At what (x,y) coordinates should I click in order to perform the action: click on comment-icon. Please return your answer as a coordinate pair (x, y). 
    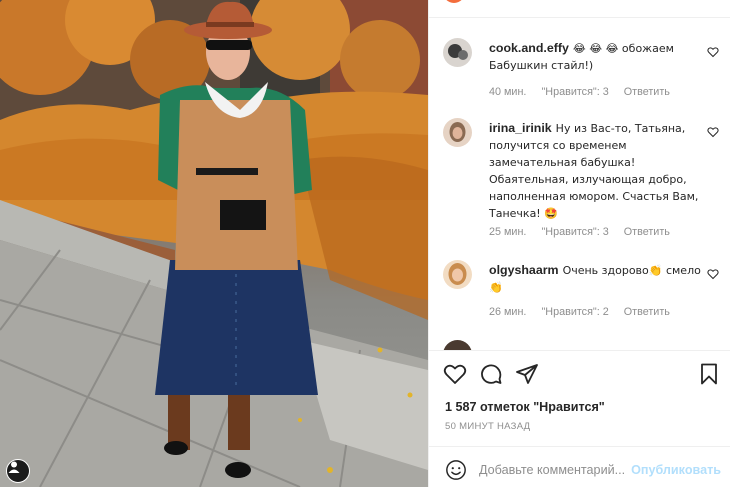
    Looking at the image, I should click on (491, 374).